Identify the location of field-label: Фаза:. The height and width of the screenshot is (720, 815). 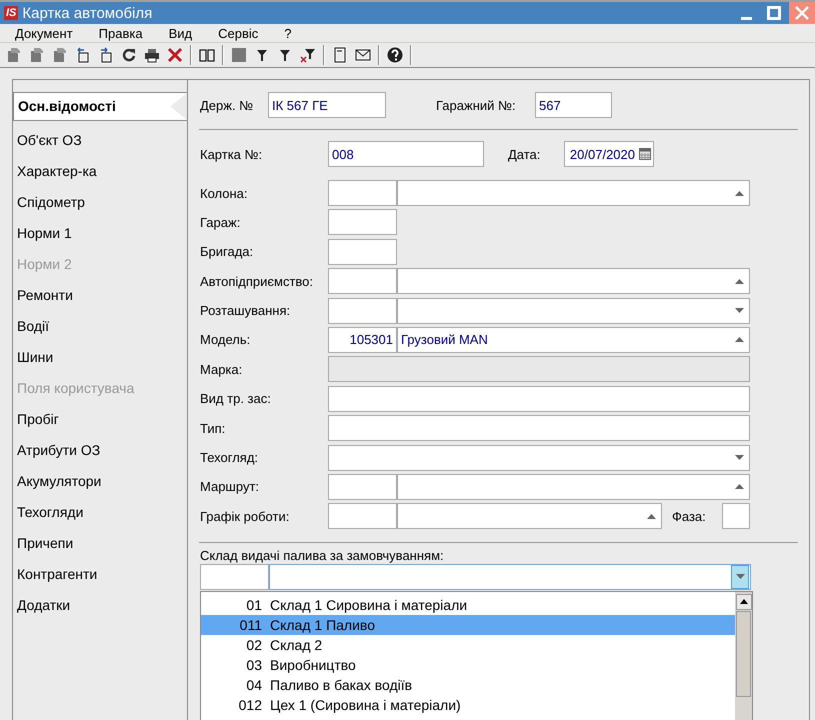
(689, 516).